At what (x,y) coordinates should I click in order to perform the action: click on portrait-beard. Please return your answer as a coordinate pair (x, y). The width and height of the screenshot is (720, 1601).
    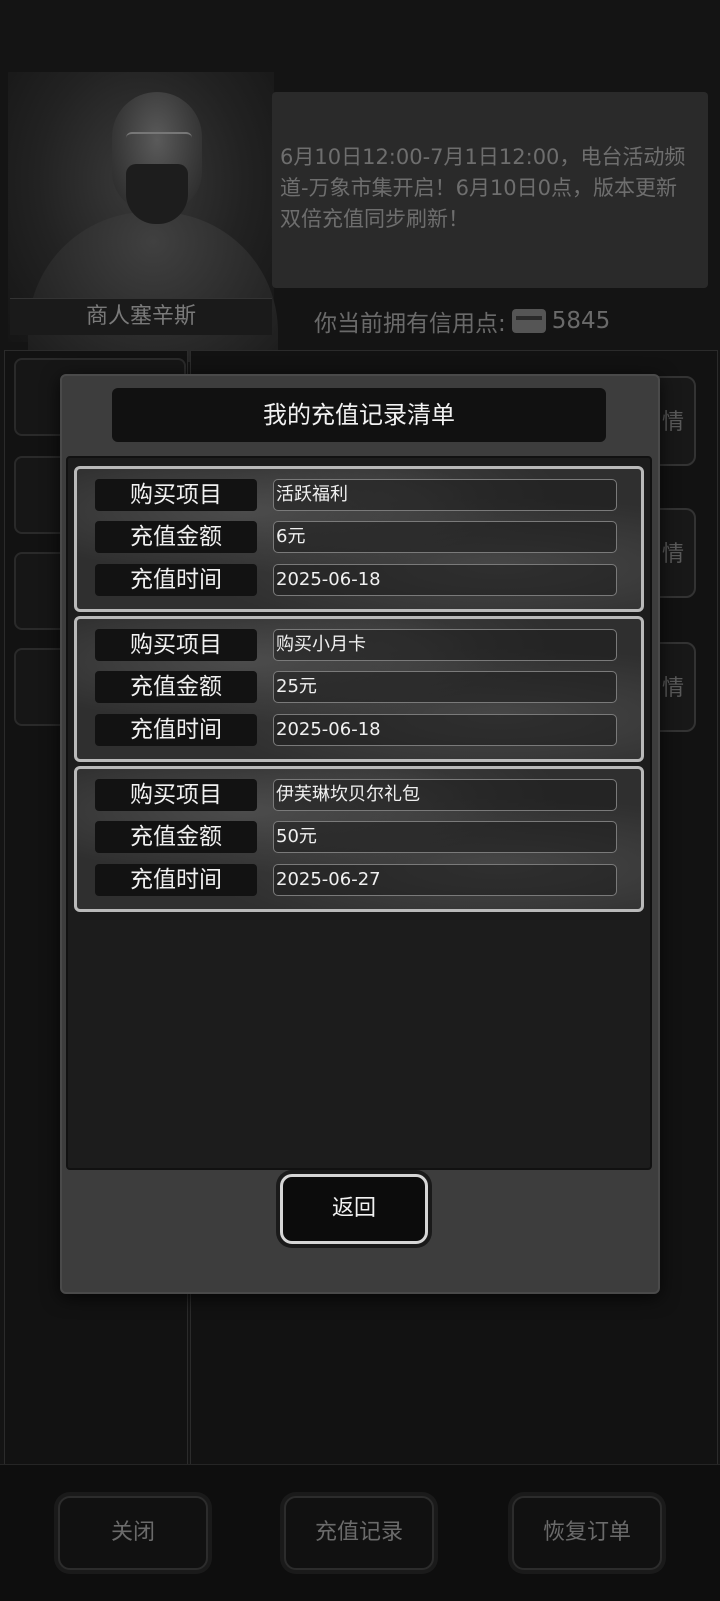
    Looking at the image, I should click on (157, 194).